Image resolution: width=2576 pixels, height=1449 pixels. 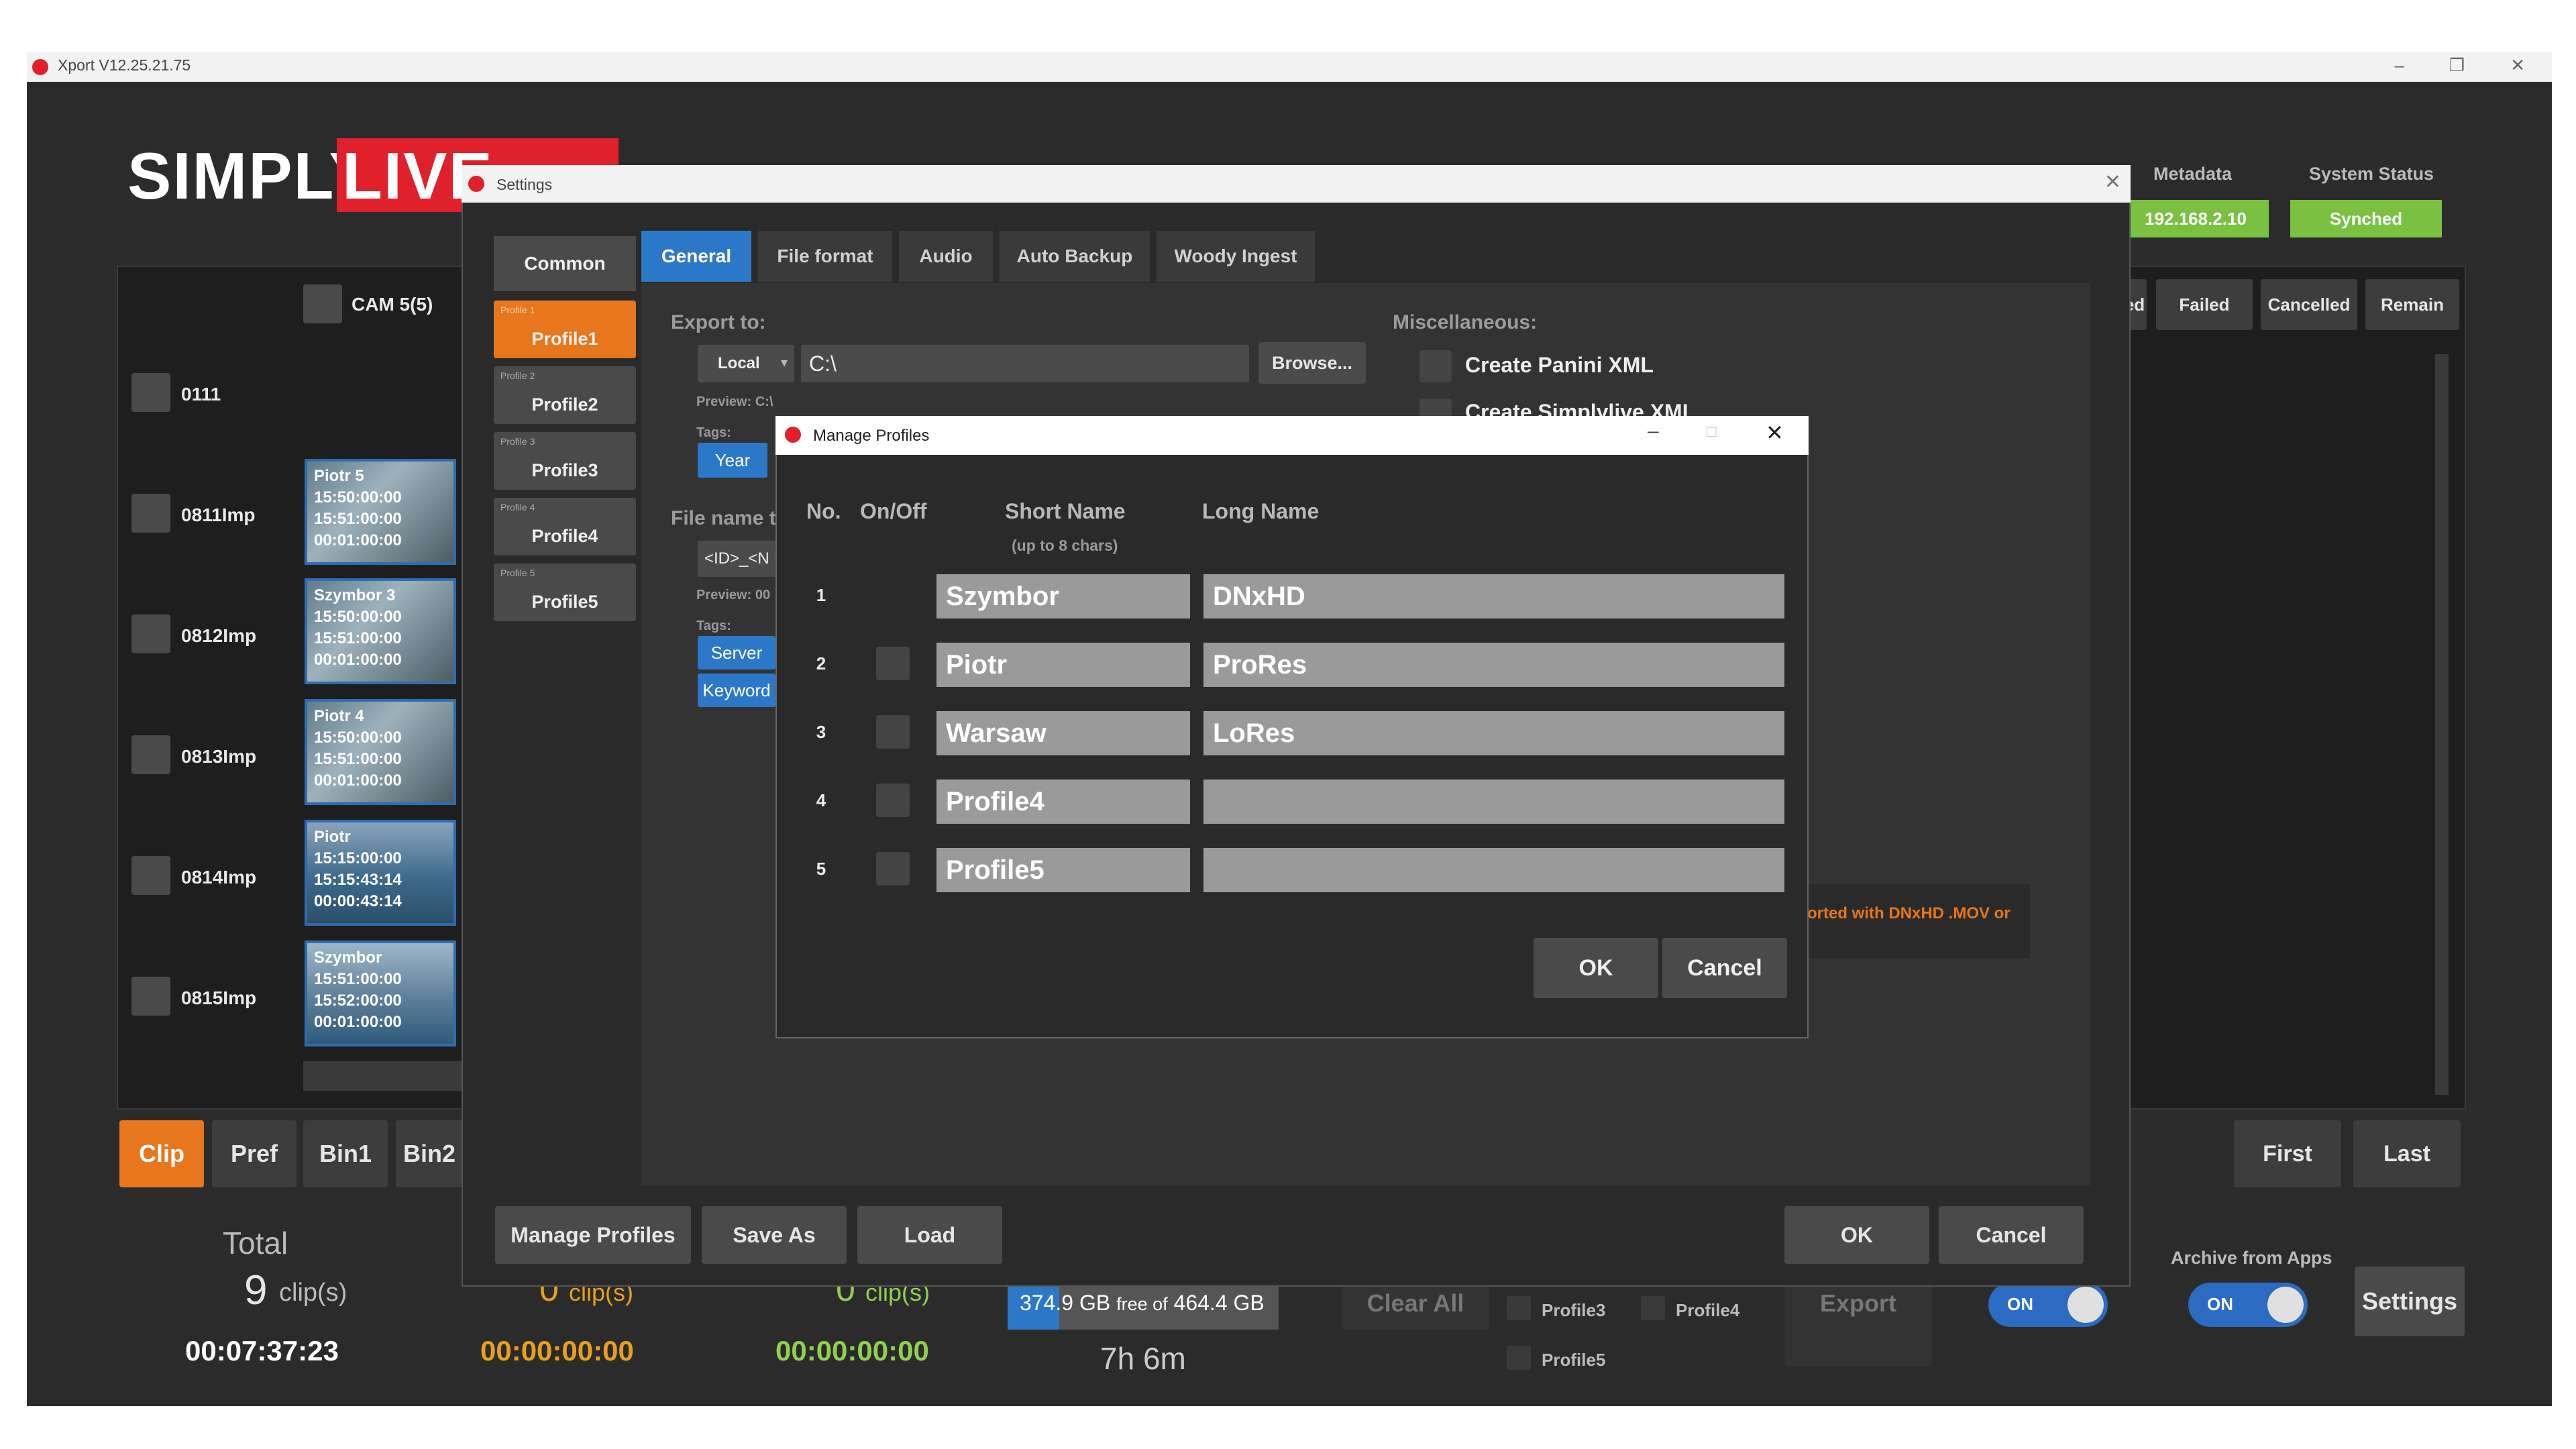 I want to click on tags2-label: Tags:, so click(x=713, y=626).